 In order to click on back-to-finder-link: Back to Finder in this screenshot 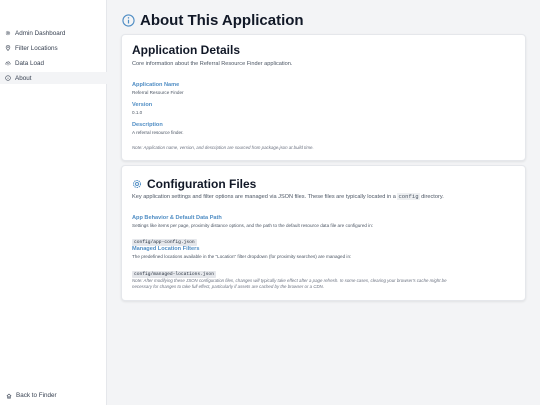, I will do `click(31, 395)`.